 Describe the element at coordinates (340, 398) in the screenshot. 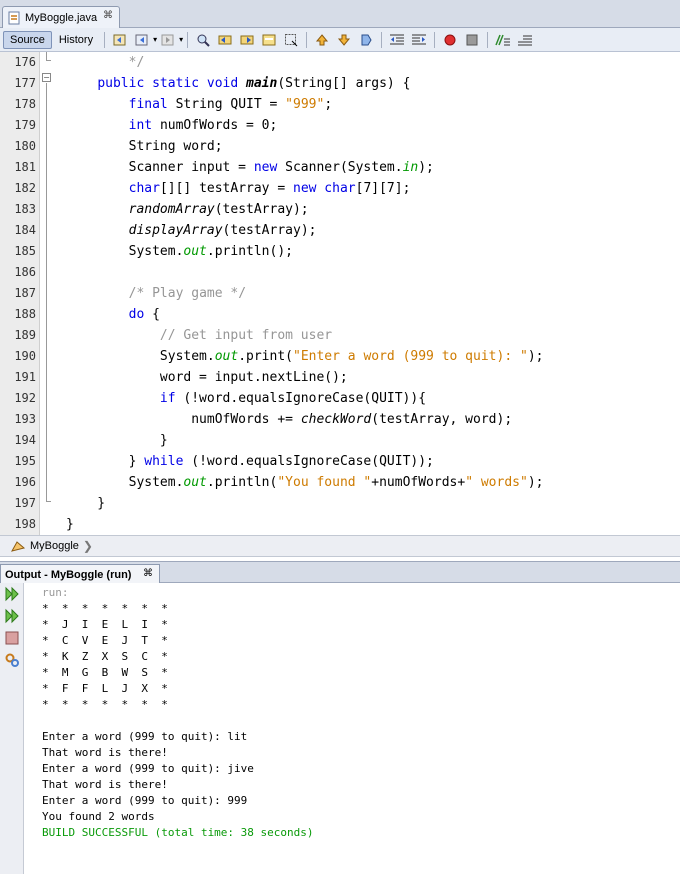

I see `code-line: 192 if (!word.equalsIgnoreCase(QUIT)){` at that location.